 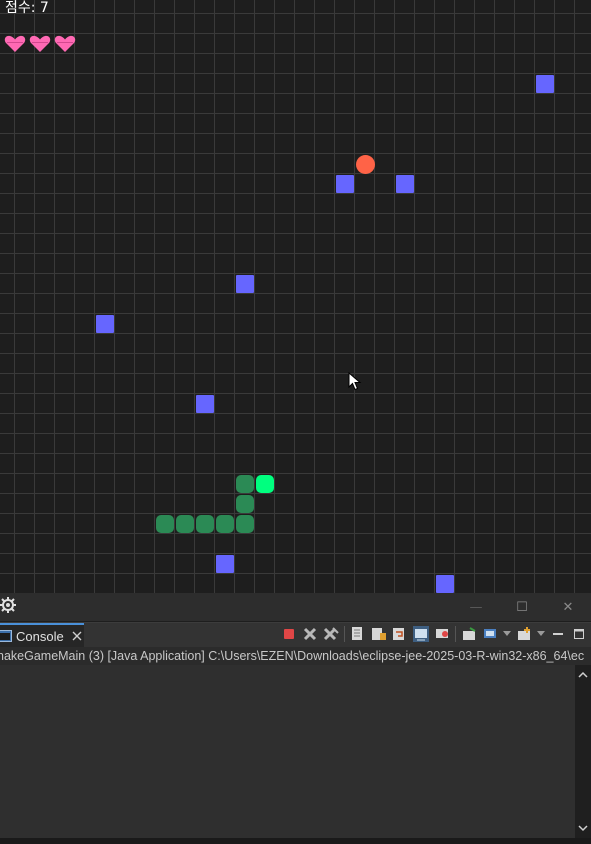 What do you see at coordinates (265, 484) in the screenshot?
I see `snake-head` at bounding box center [265, 484].